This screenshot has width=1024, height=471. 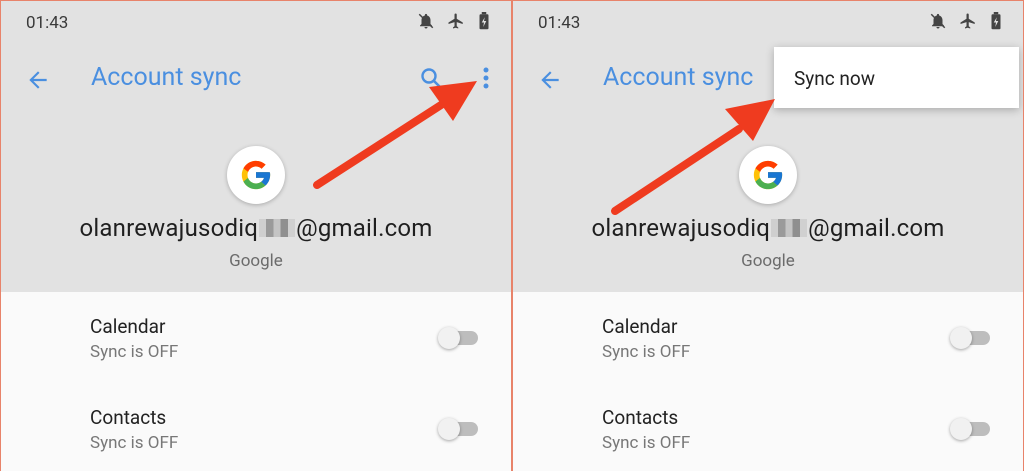 What do you see at coordinates (486, 78) in the screenshot?
I see `more-vert-icon` at bounding box center [486, 78].